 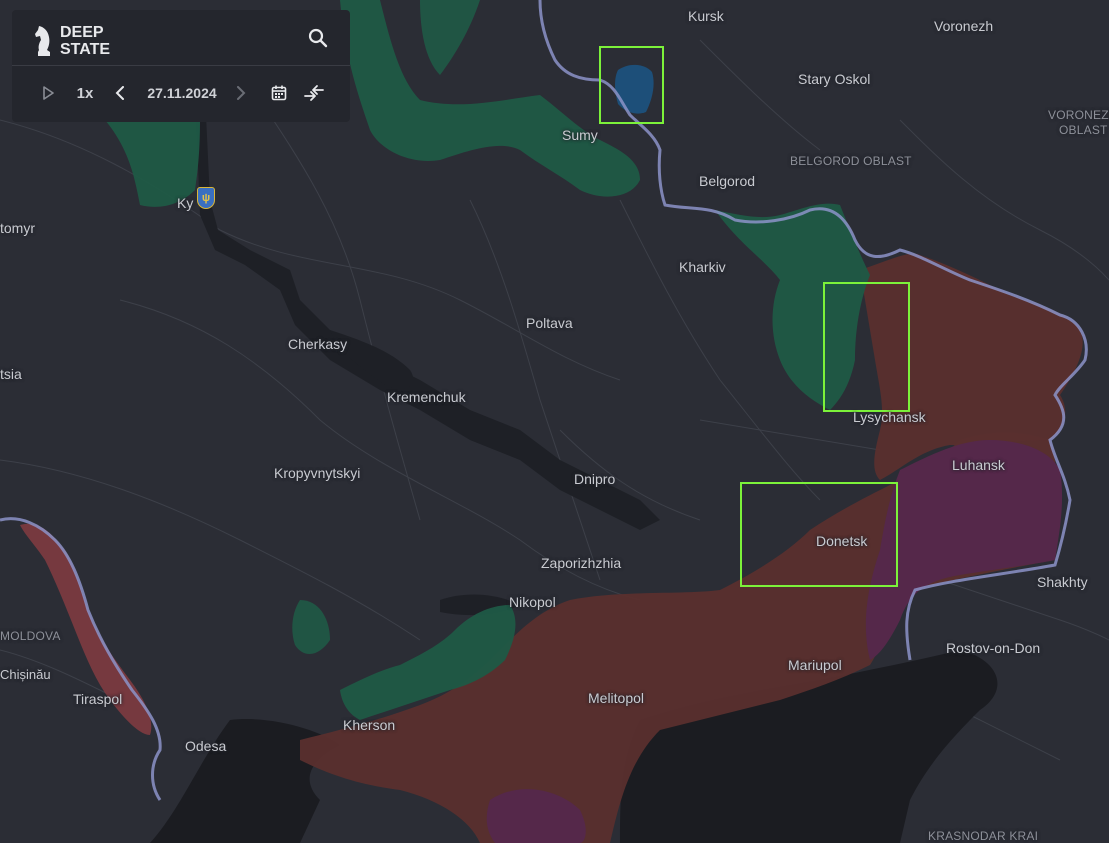 What do you see at coordinates (549, 323) in the screenshot?
I see `city-label-poltava: Poltava` at bounding box center [549, 323].